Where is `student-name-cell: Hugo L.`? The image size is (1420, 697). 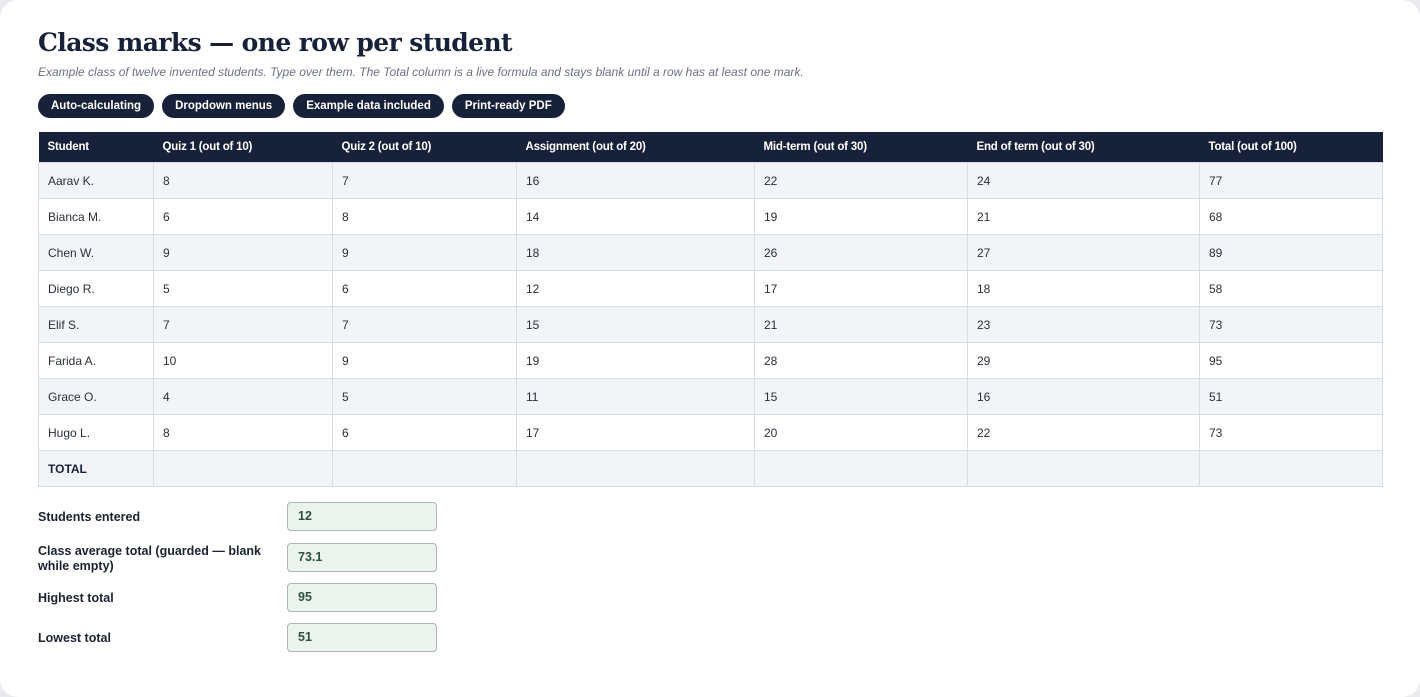 student-name-cell: Hugo L. is located at coordinates (96, 432).